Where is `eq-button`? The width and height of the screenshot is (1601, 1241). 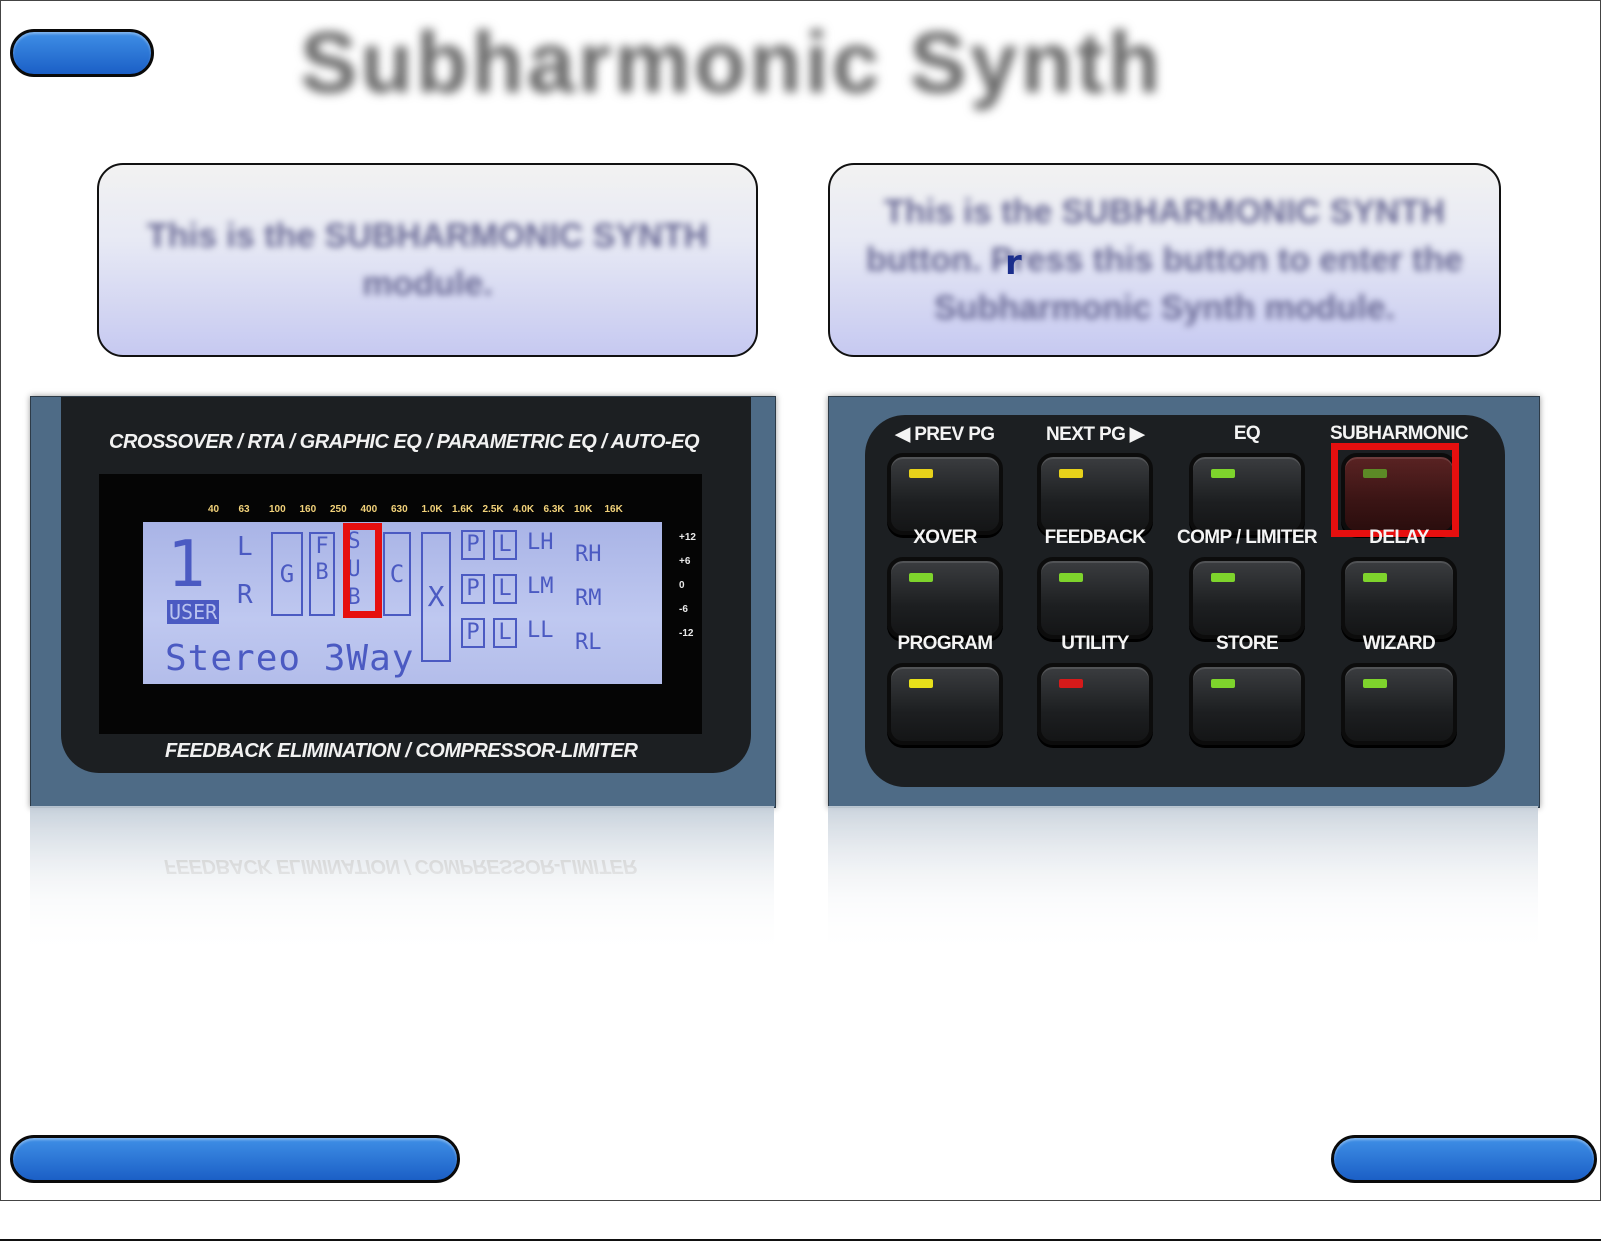 eq-button is located at coordinates (1247, 494).